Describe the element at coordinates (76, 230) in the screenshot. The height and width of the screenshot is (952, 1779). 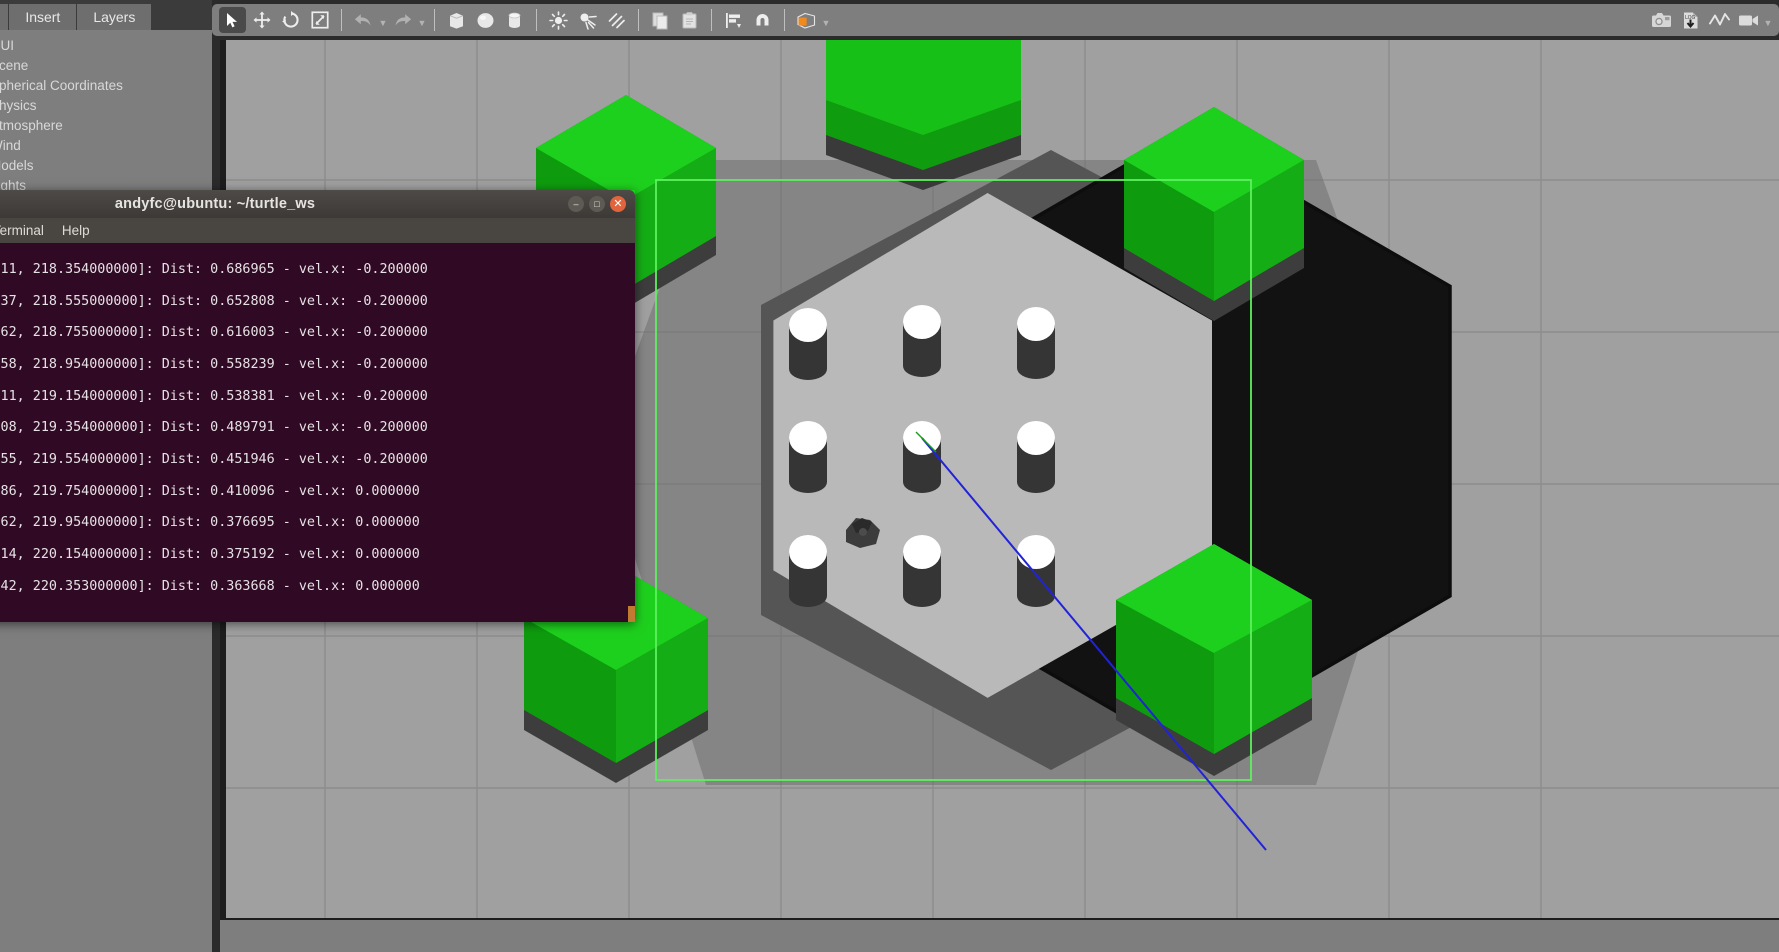
I see `menu-item-help: Help` at that location.